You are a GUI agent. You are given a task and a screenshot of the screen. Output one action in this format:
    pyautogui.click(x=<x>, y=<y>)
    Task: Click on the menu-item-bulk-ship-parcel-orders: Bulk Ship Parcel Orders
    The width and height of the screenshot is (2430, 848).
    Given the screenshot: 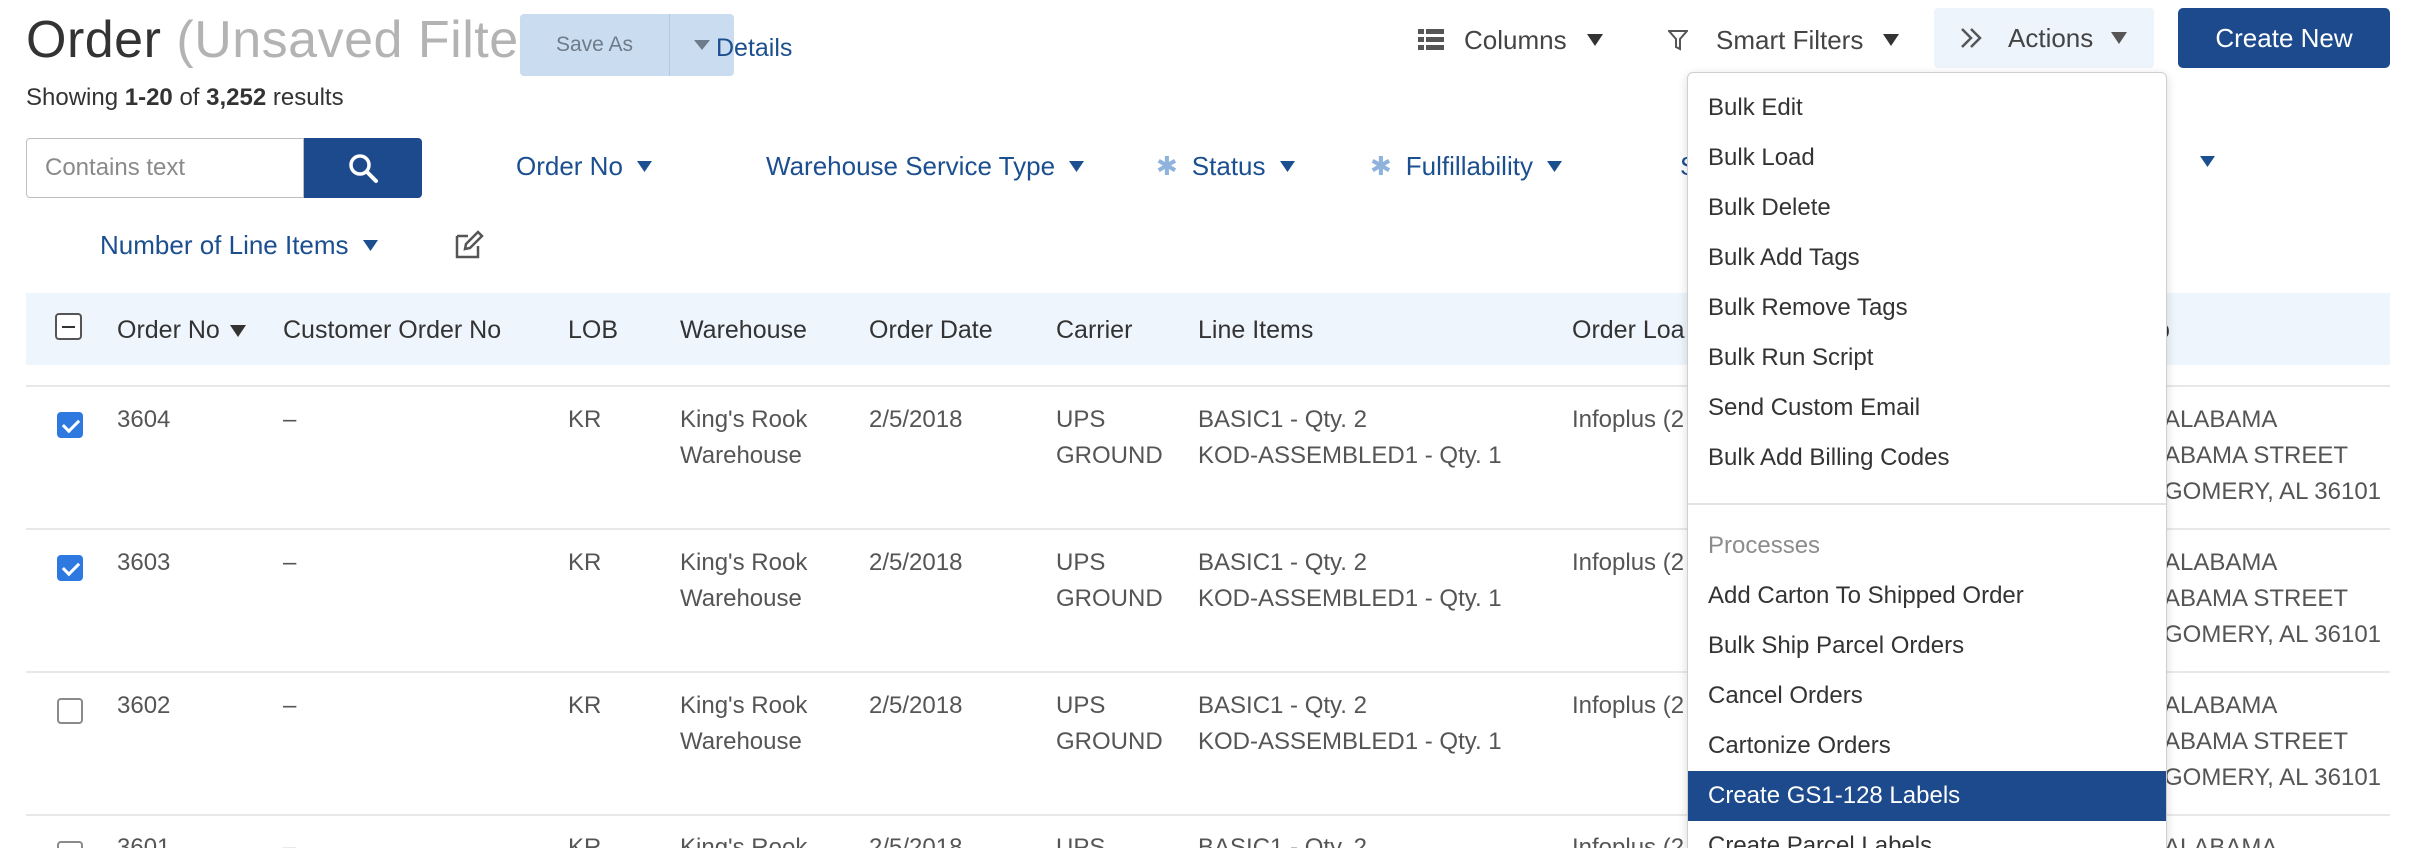 What is the action you would take?
    pyautogui.click(x=1927, y=646)
    